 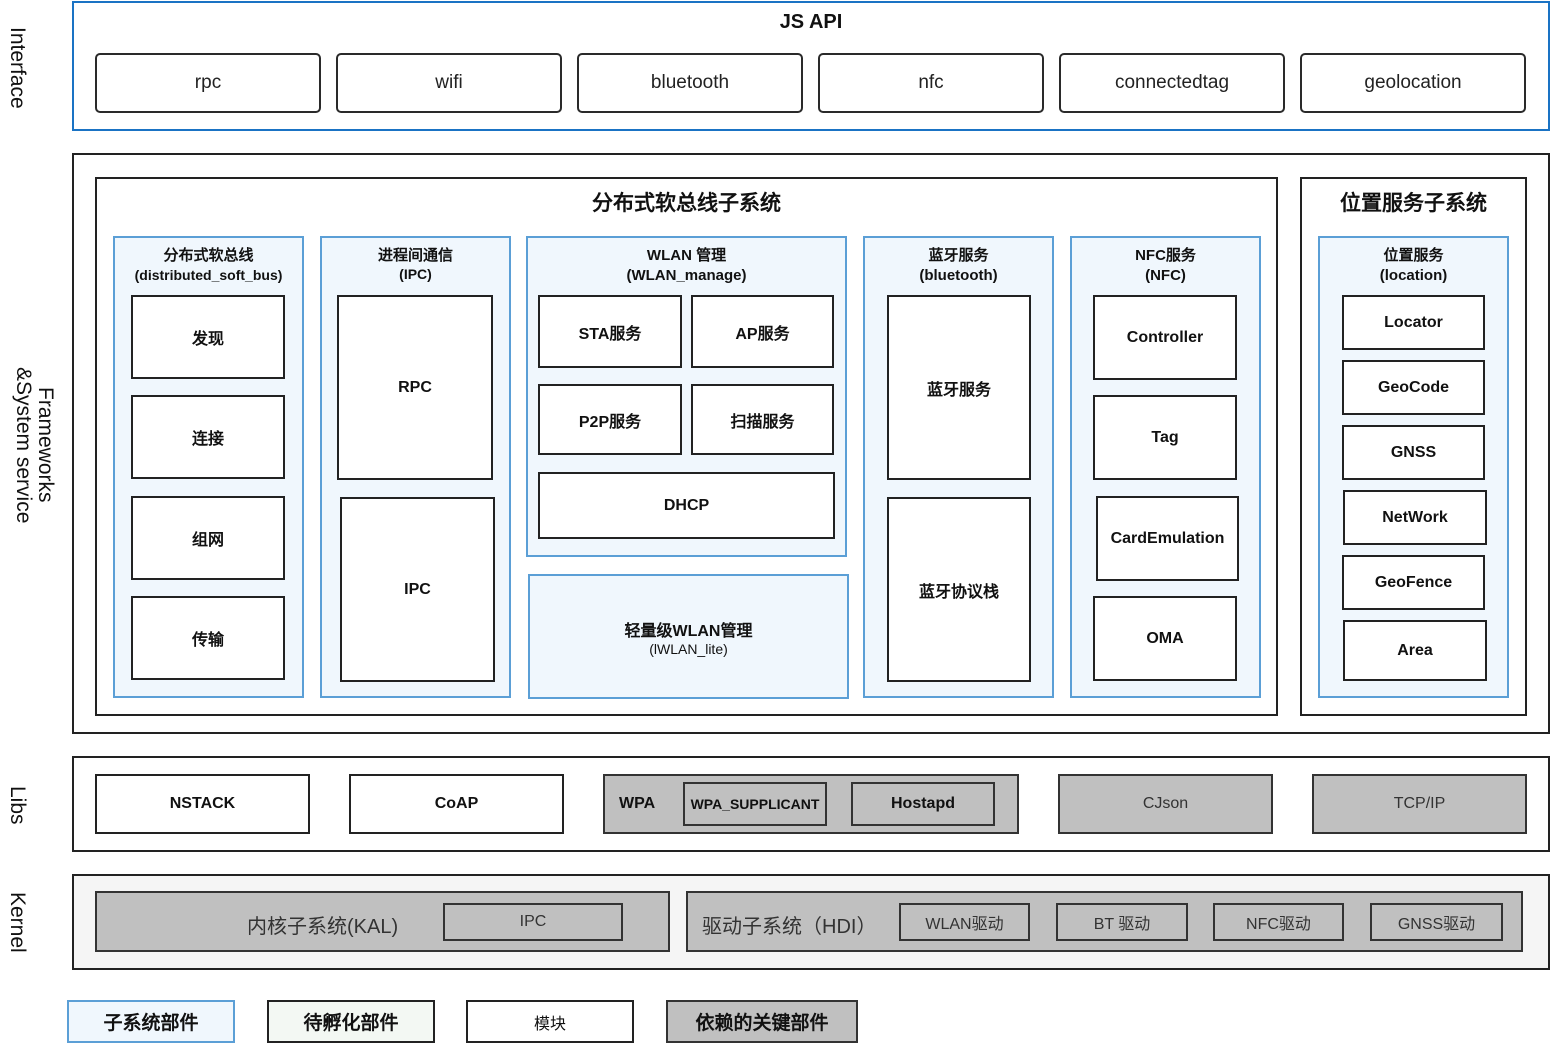 What do you see at coordinates (690, 83) in the screenshot?
I see `api-bluetooth: bluetooth` at bounding box center [690, 83].